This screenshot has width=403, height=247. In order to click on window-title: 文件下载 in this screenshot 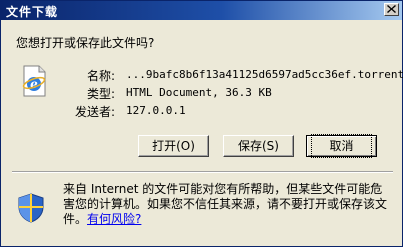, I will do `click(32, 12)`.